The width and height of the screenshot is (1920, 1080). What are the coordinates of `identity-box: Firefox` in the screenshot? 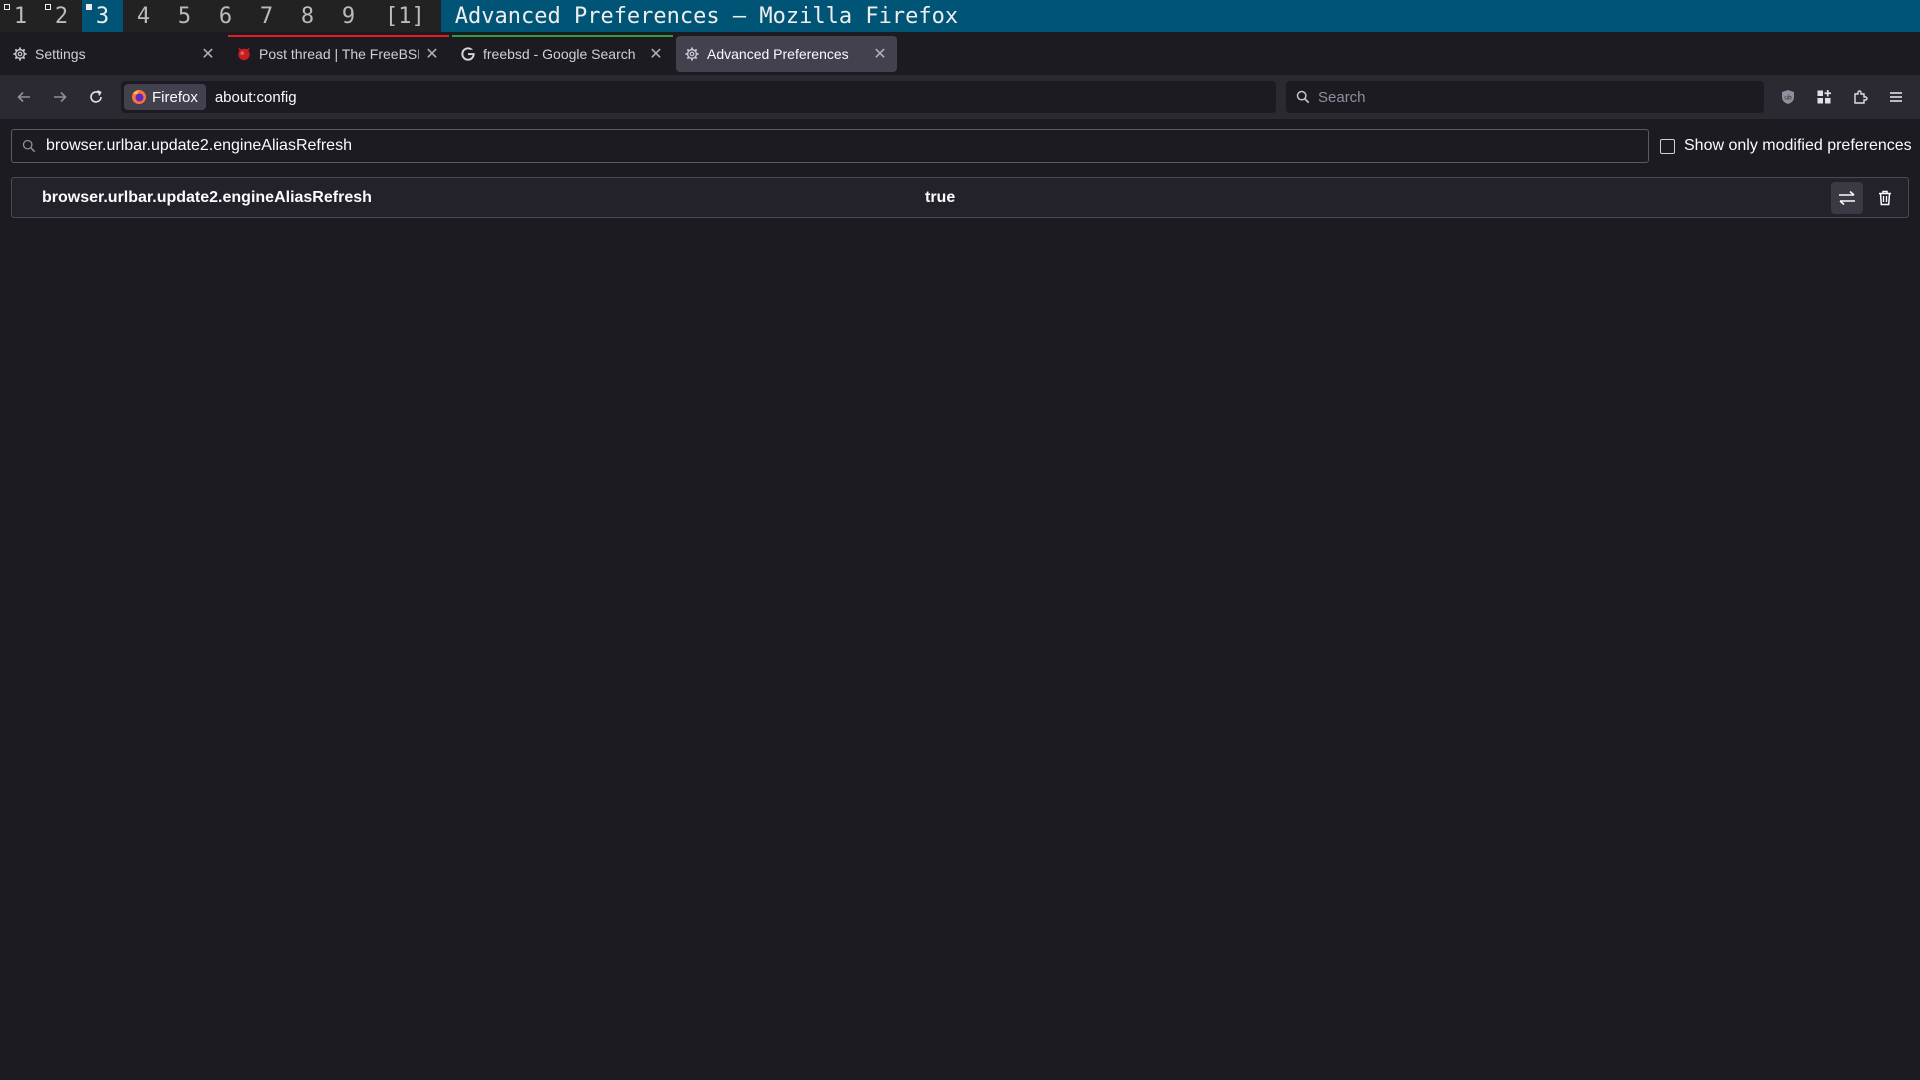 It's located at (165, 97).